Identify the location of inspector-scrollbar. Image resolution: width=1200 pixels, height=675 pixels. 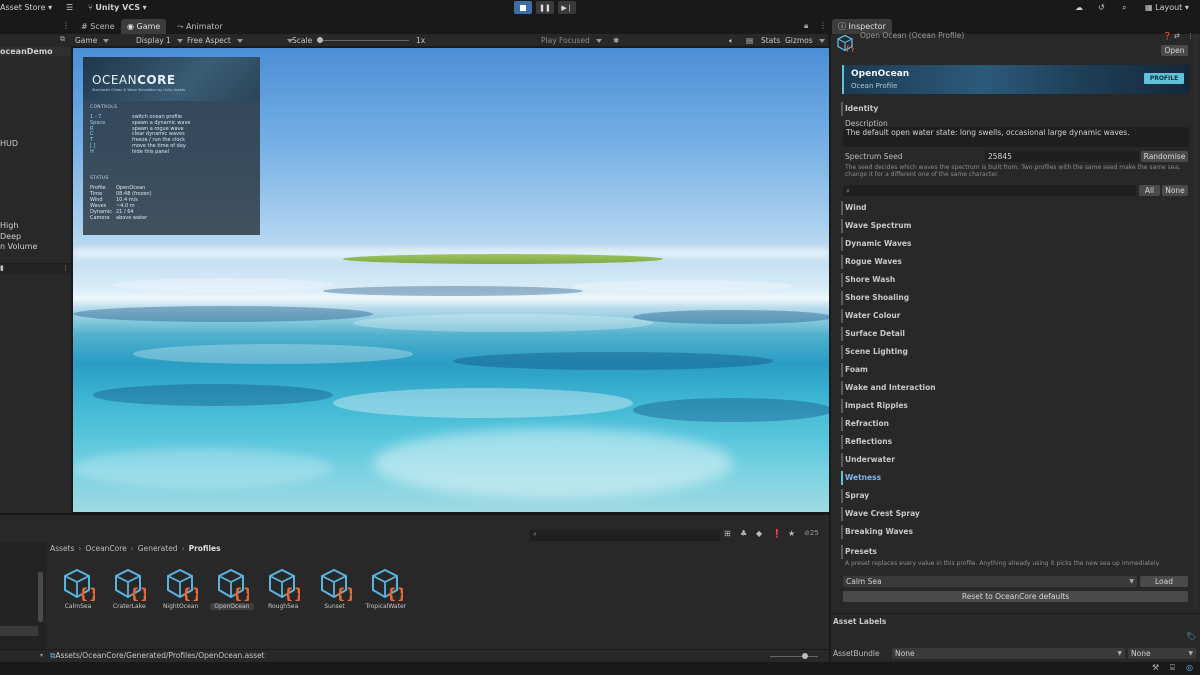
(1195, 321).